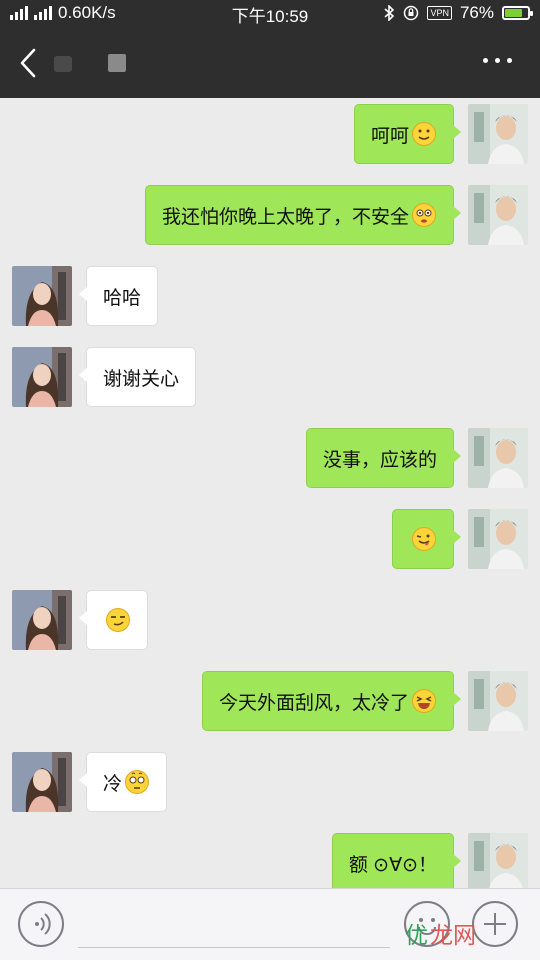  I want to click on message-text: 呵呵, so click(389, 136).